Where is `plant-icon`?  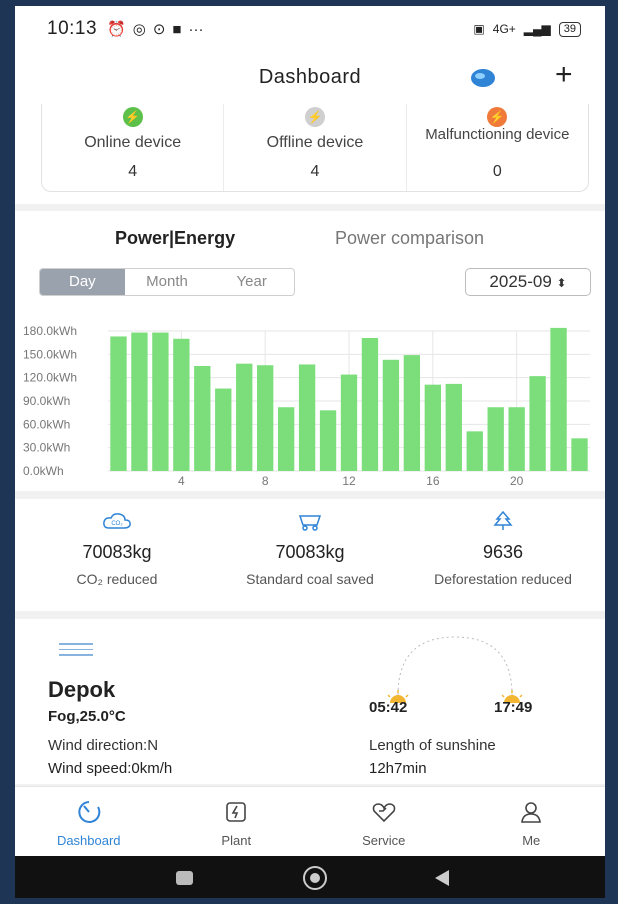 plant-icon is located at coordinates (236, 812).